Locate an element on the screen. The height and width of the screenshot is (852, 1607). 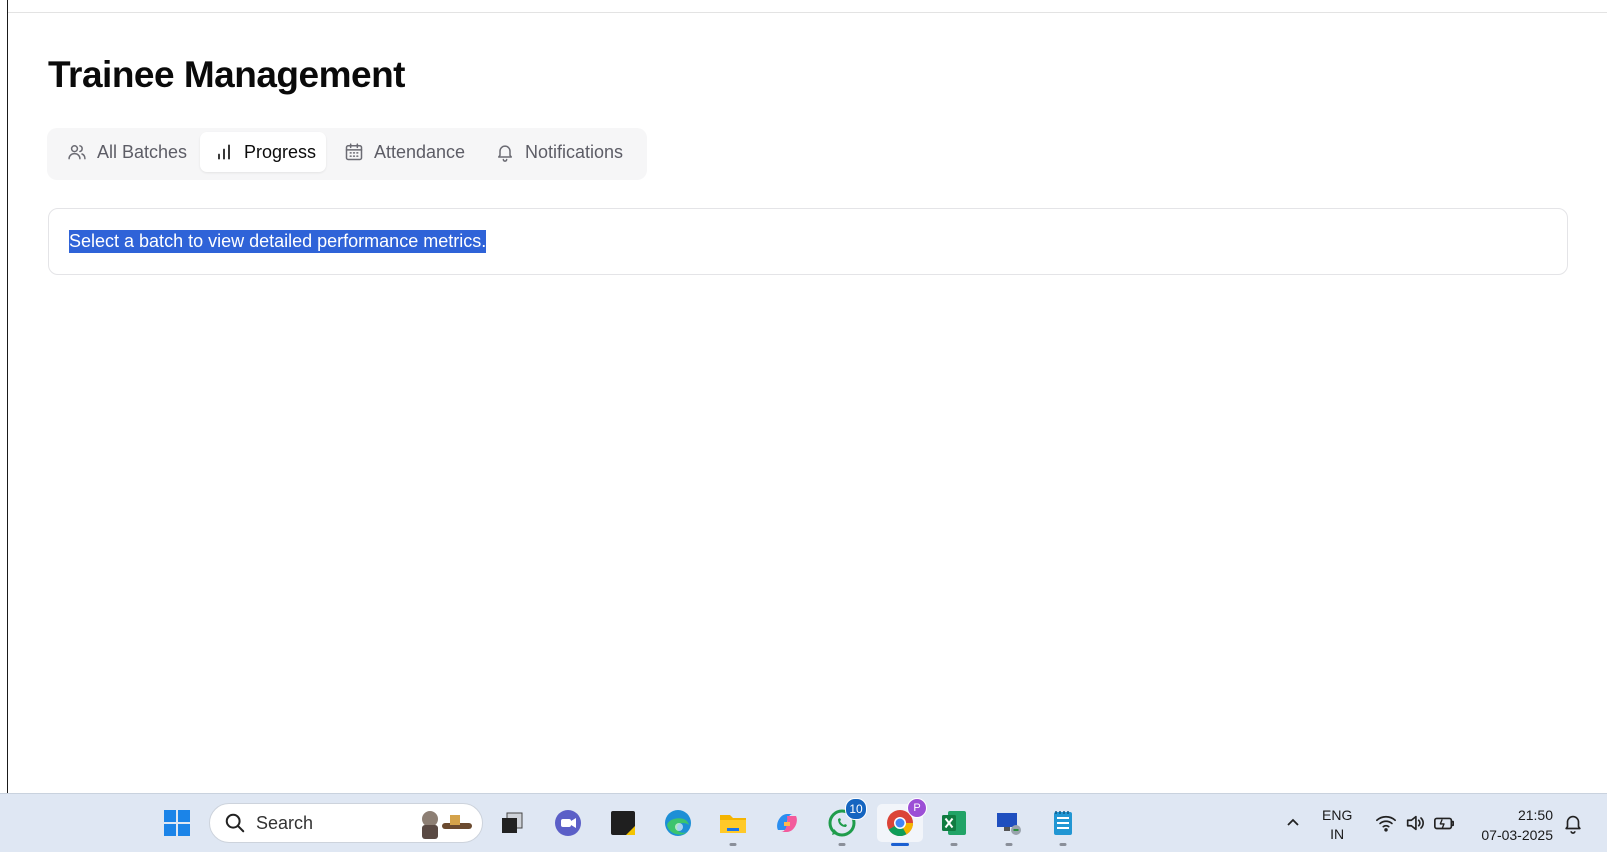
taskbar-chrome: P is located at coordinates (902, 822).